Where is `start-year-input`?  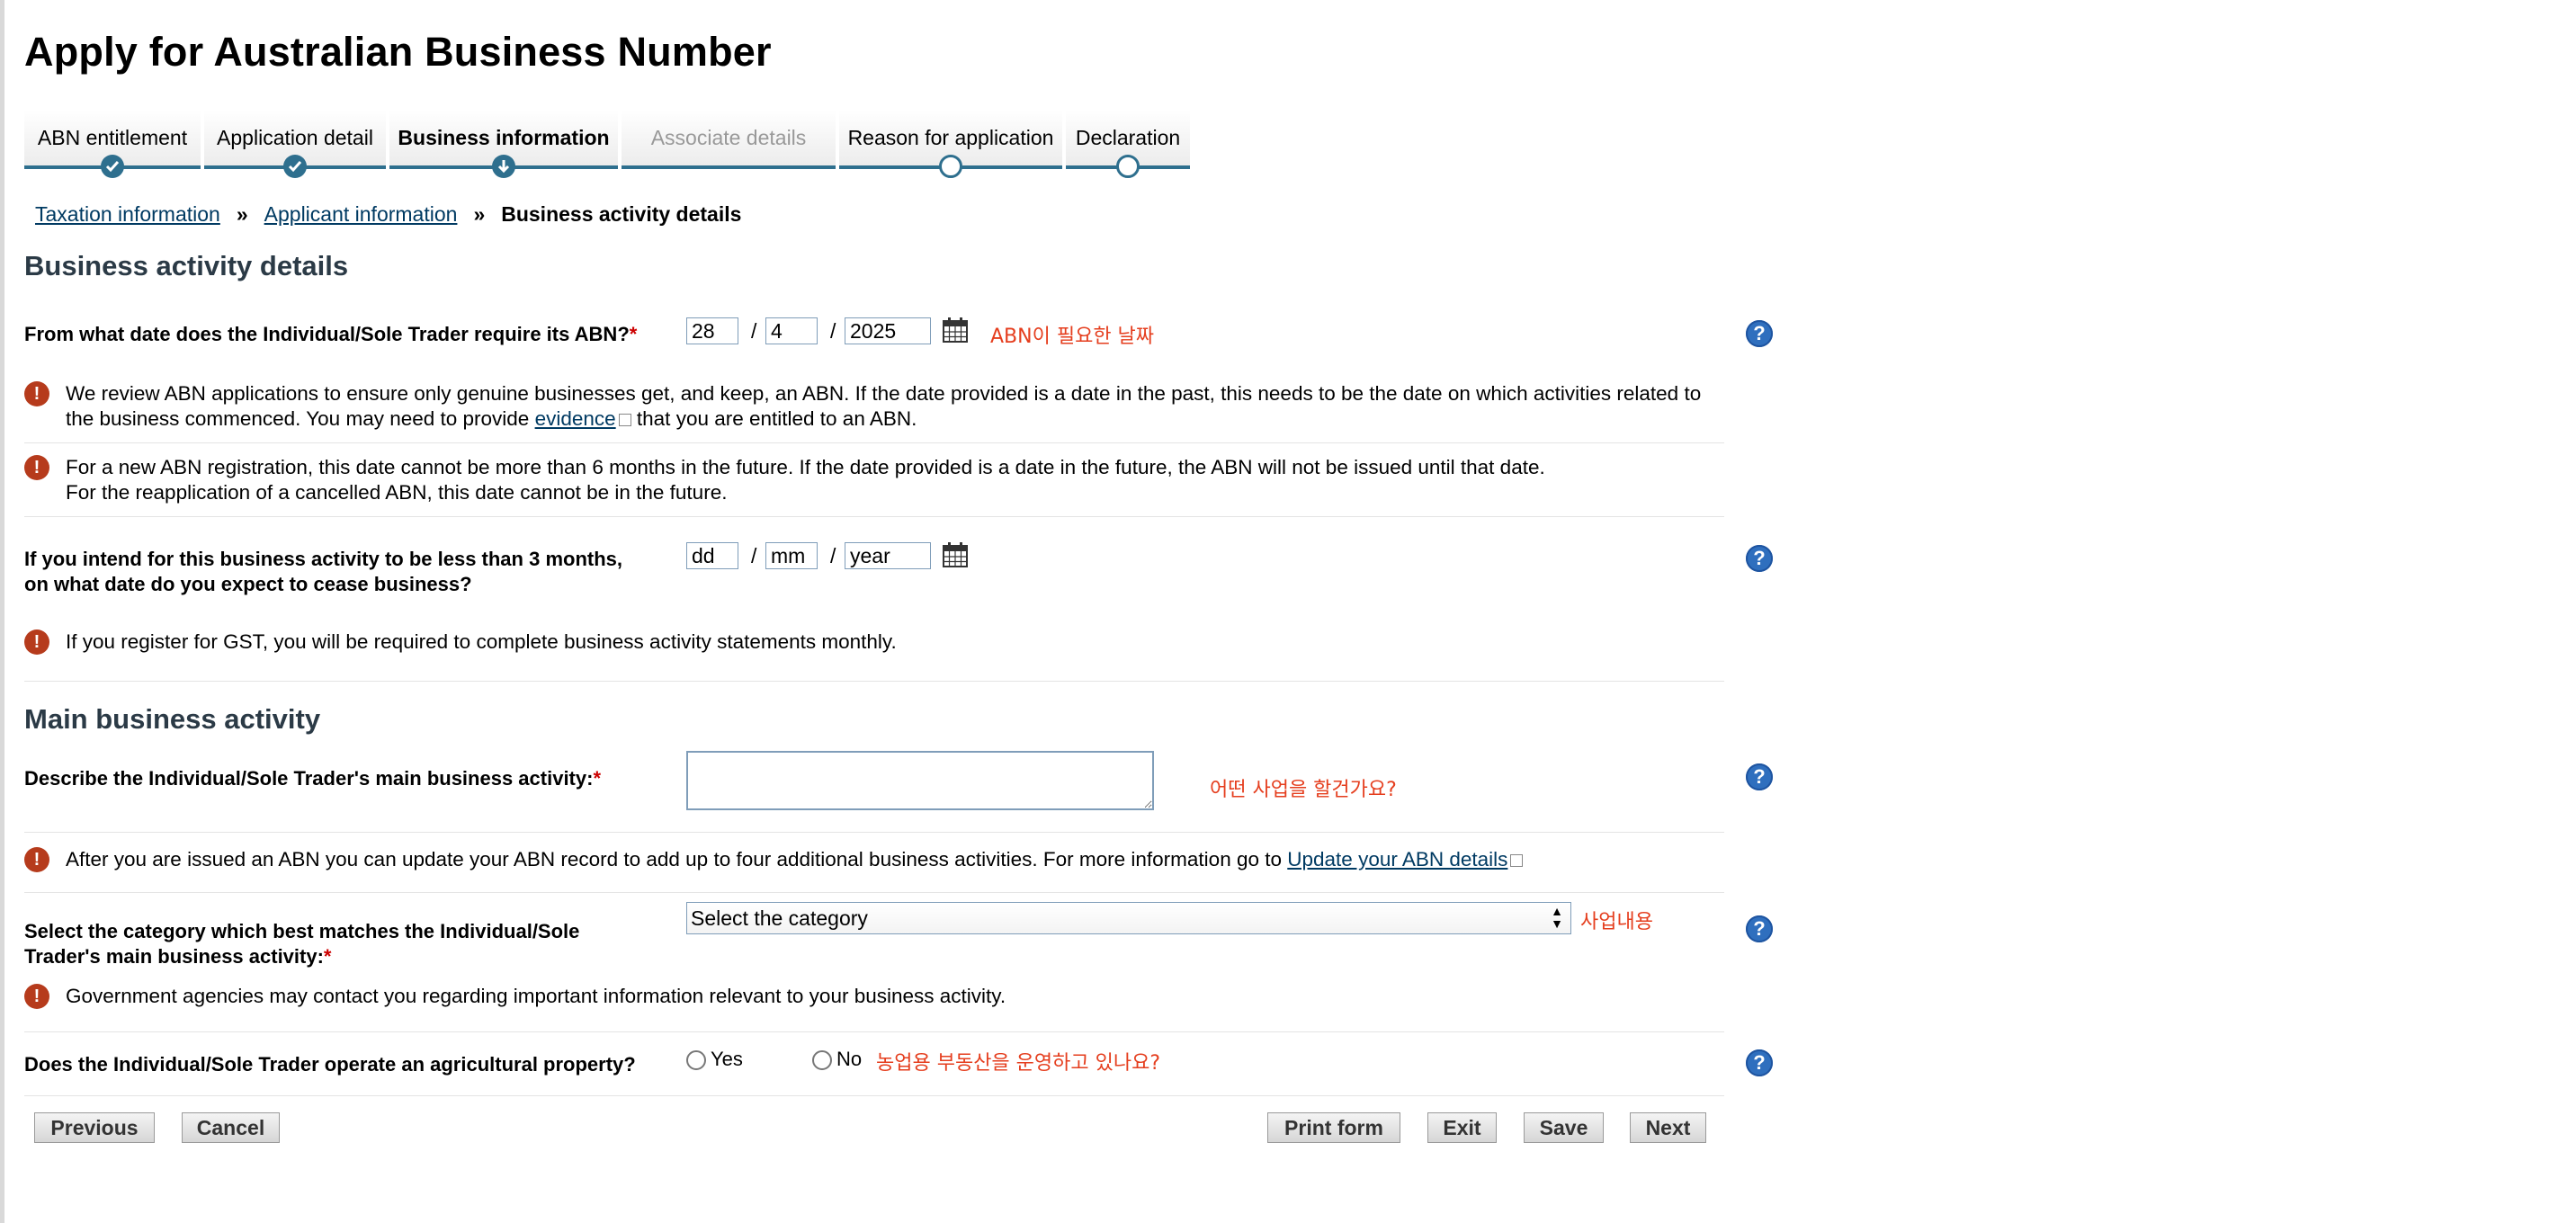
start-year-input is located at coordinates (888, 330).